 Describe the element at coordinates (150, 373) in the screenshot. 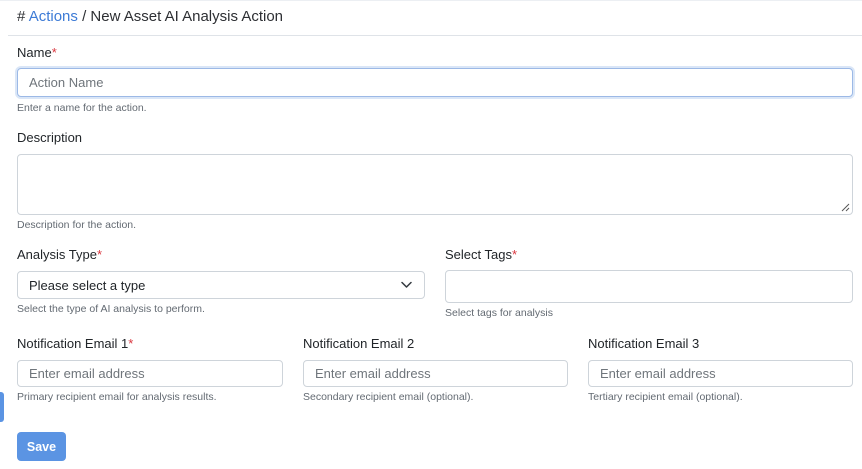

I see `email1-input` at that location.